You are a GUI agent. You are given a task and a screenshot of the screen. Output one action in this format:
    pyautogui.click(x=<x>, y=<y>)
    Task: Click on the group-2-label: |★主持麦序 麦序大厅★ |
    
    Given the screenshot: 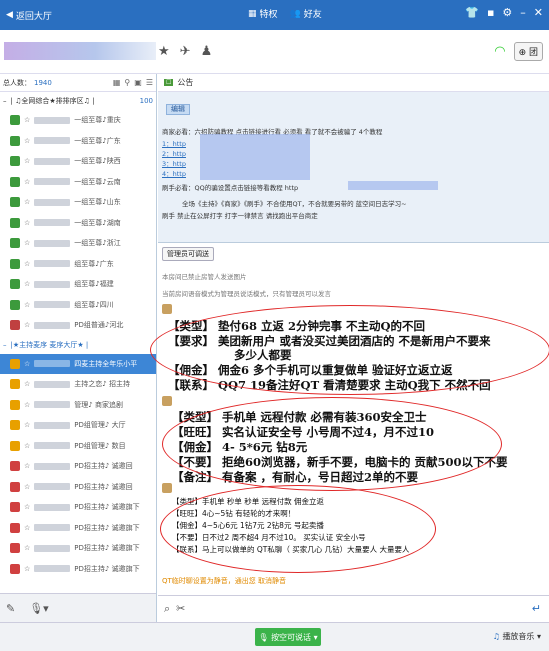 What is the action you would take?
    pyautogui.click(x=49, y=344)
    